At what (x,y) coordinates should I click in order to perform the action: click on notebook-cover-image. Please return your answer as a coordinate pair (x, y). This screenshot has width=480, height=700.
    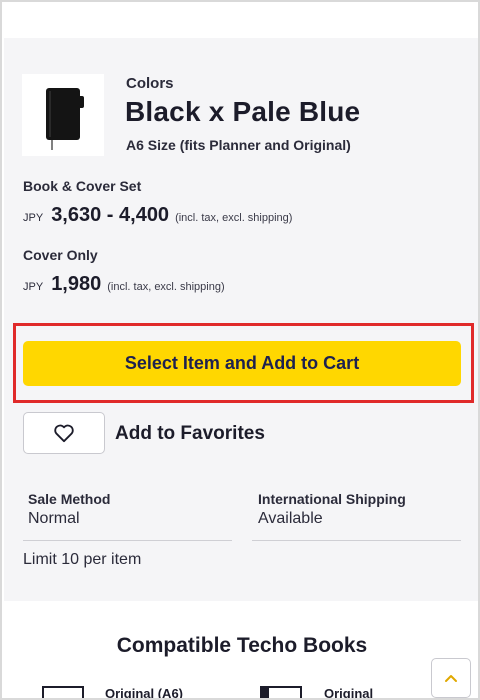
    Looking at the image, I should click on (65, 119).